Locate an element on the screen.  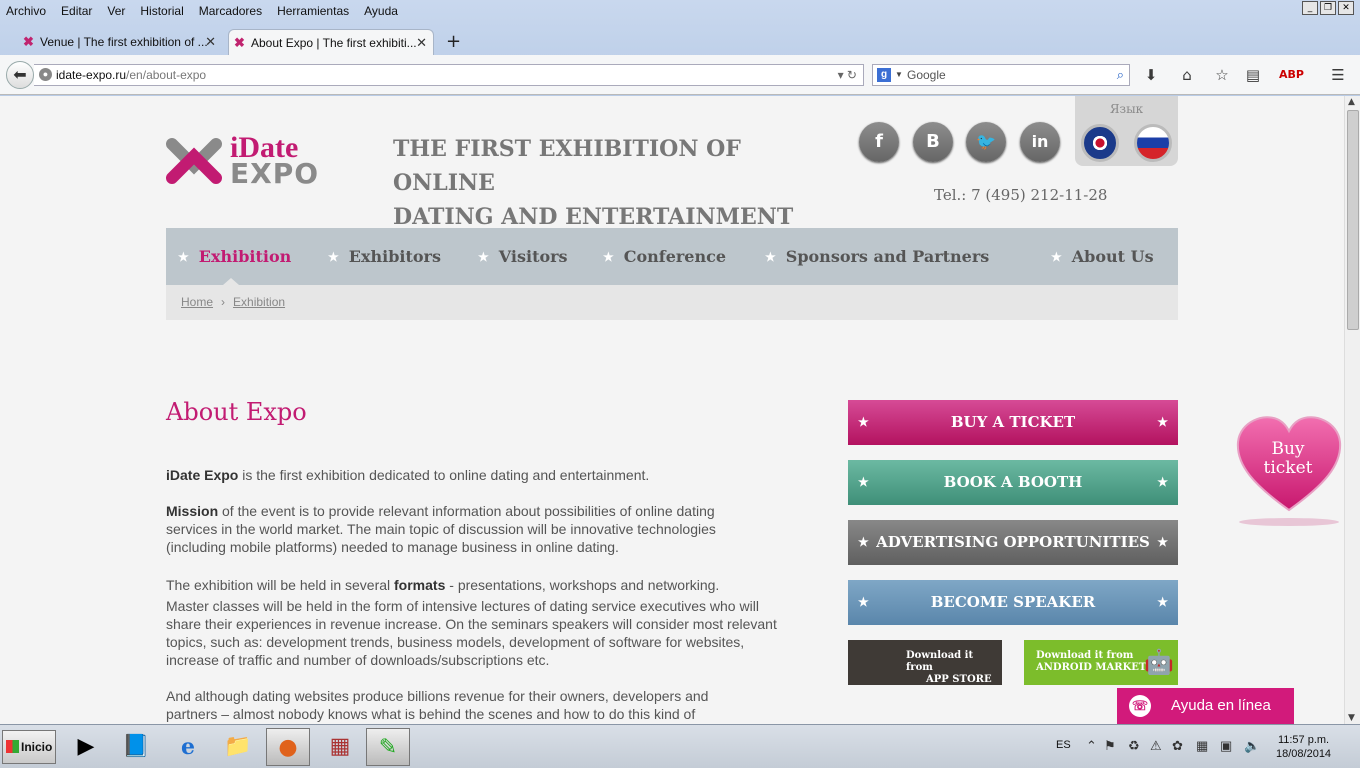
help-chat-button: ☏ Ayuda en línea is located at coordinates (1205, 706).